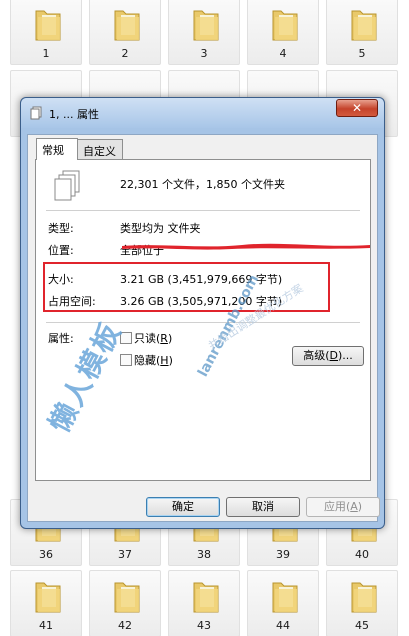 The height and width of the screenshot is (636, 409). What do you see at coordinates (46, 554) in the screenshot?
I see `folder-label: 36` at bounding box center [46, 554].